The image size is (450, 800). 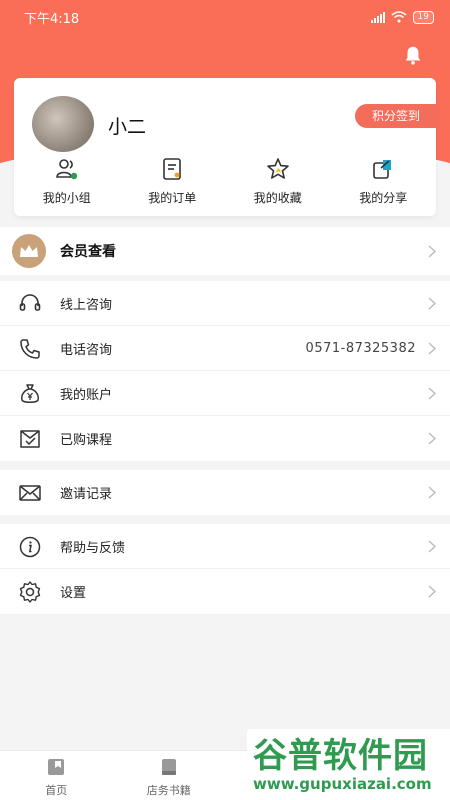 What do you see at coordinates (67, 181) in the screenshot?
I see `quick-action-my-group: 我的小组` at bounding box center [67, 181].